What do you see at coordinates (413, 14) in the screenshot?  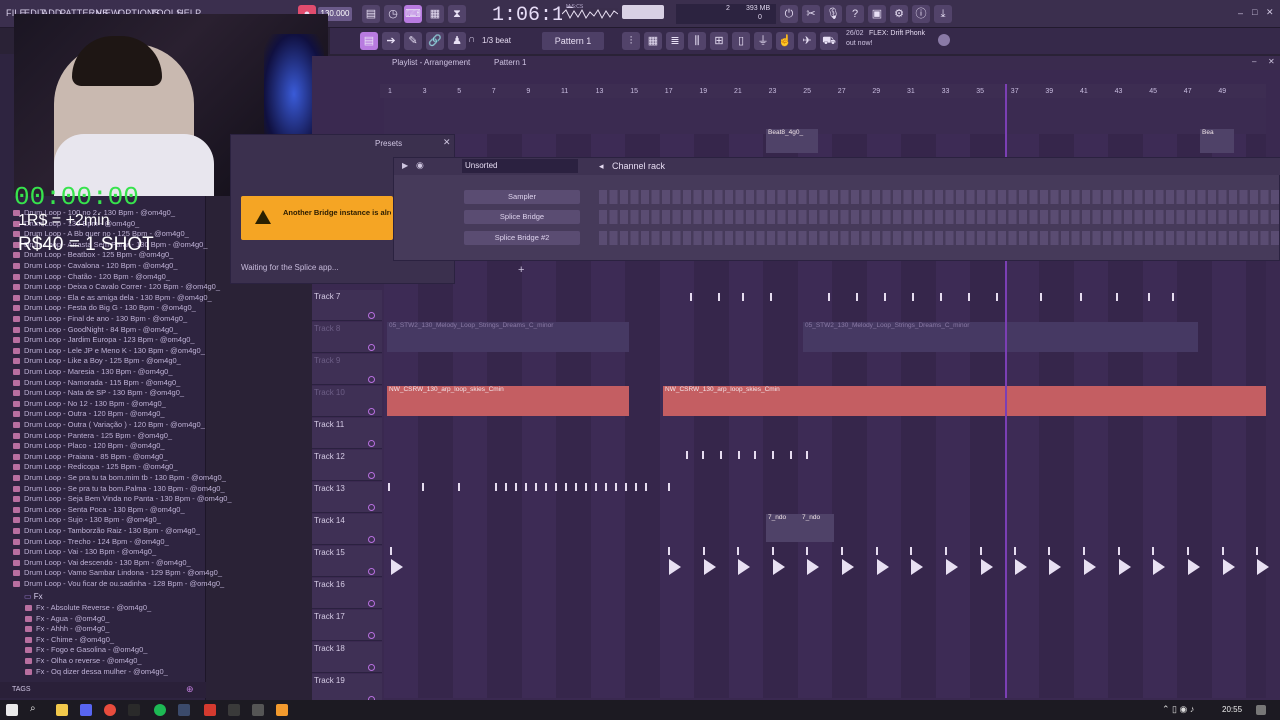 I see `typing-keyboard-icon: ⌨` at bounding box center [413, 14].